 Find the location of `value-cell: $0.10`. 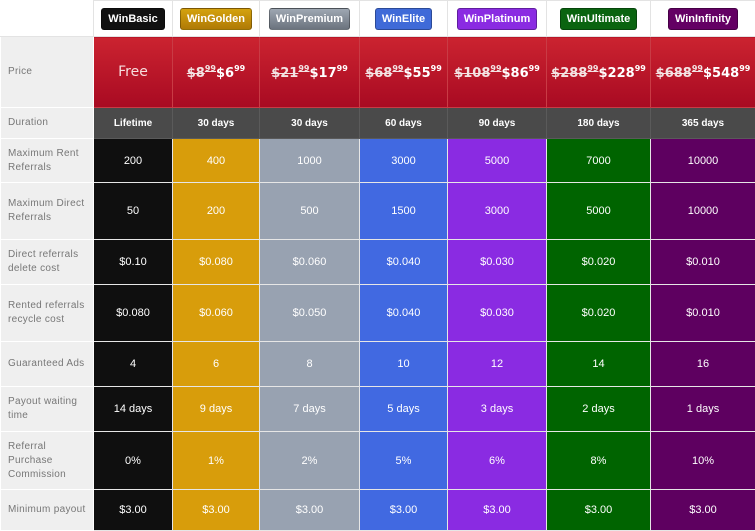

value-cell: $0.10 is located at coordinates (133, 262).